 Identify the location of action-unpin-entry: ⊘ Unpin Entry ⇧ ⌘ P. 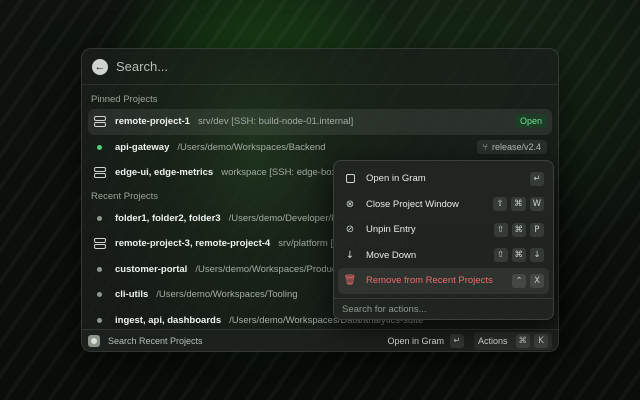
(443, 230).